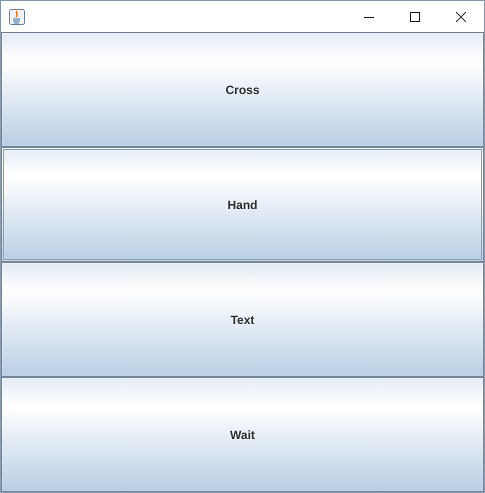  Describe the element at coordinates (415, 17) in the screenshot. I see `maximize-icon` at that location.